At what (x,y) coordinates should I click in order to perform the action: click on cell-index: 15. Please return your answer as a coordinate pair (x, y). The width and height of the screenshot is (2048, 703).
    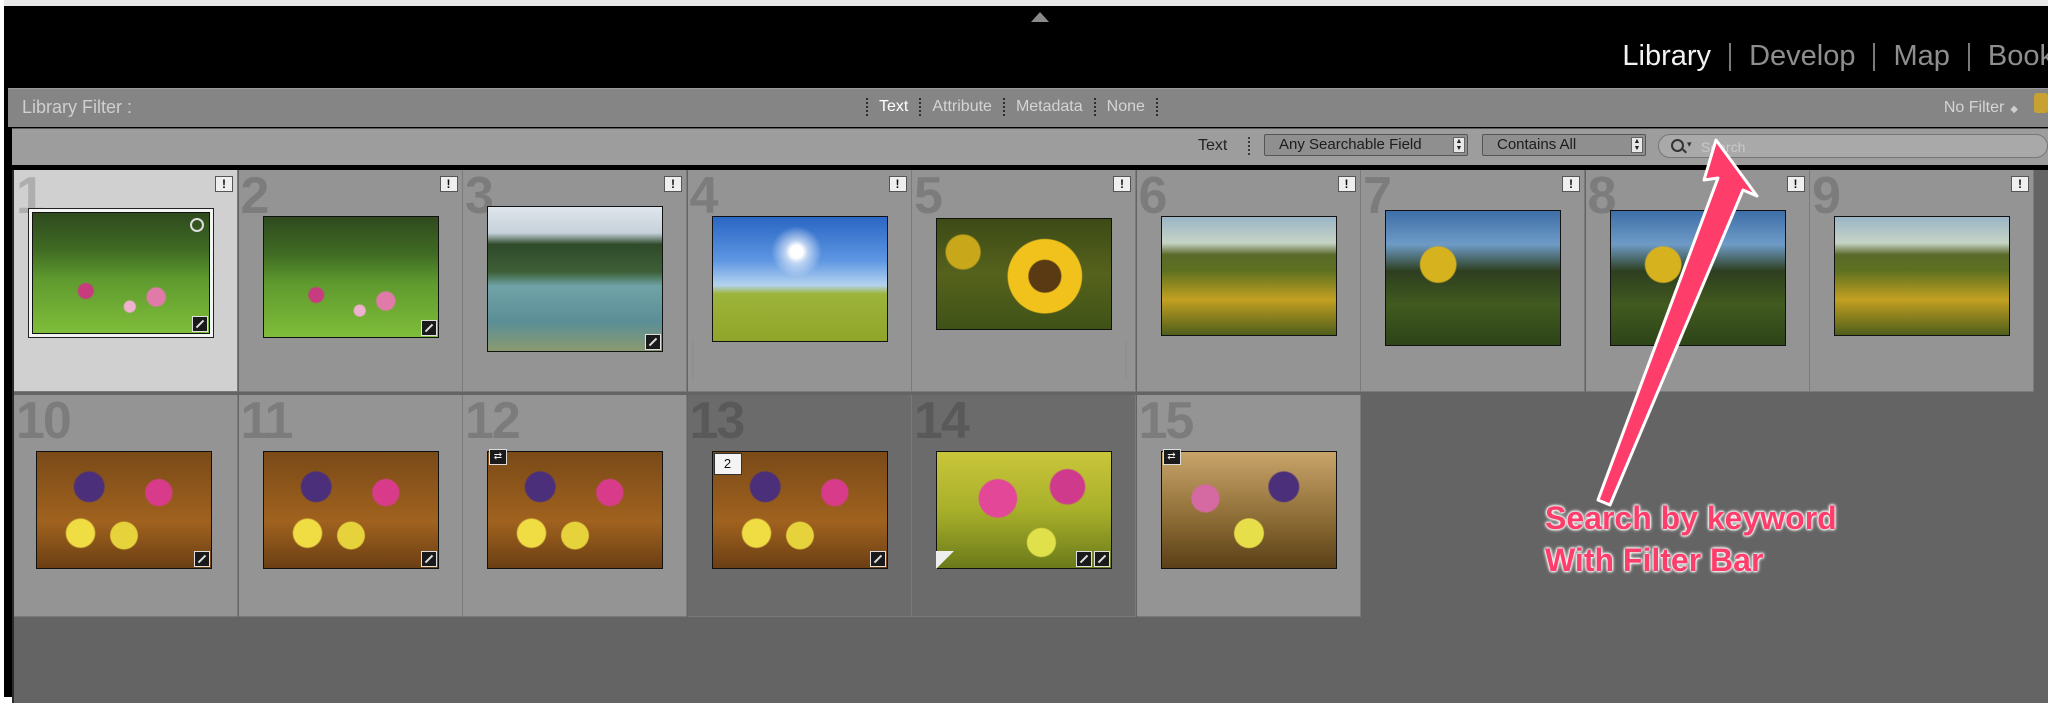
    Looking at the image, I should click on (1166, 422).